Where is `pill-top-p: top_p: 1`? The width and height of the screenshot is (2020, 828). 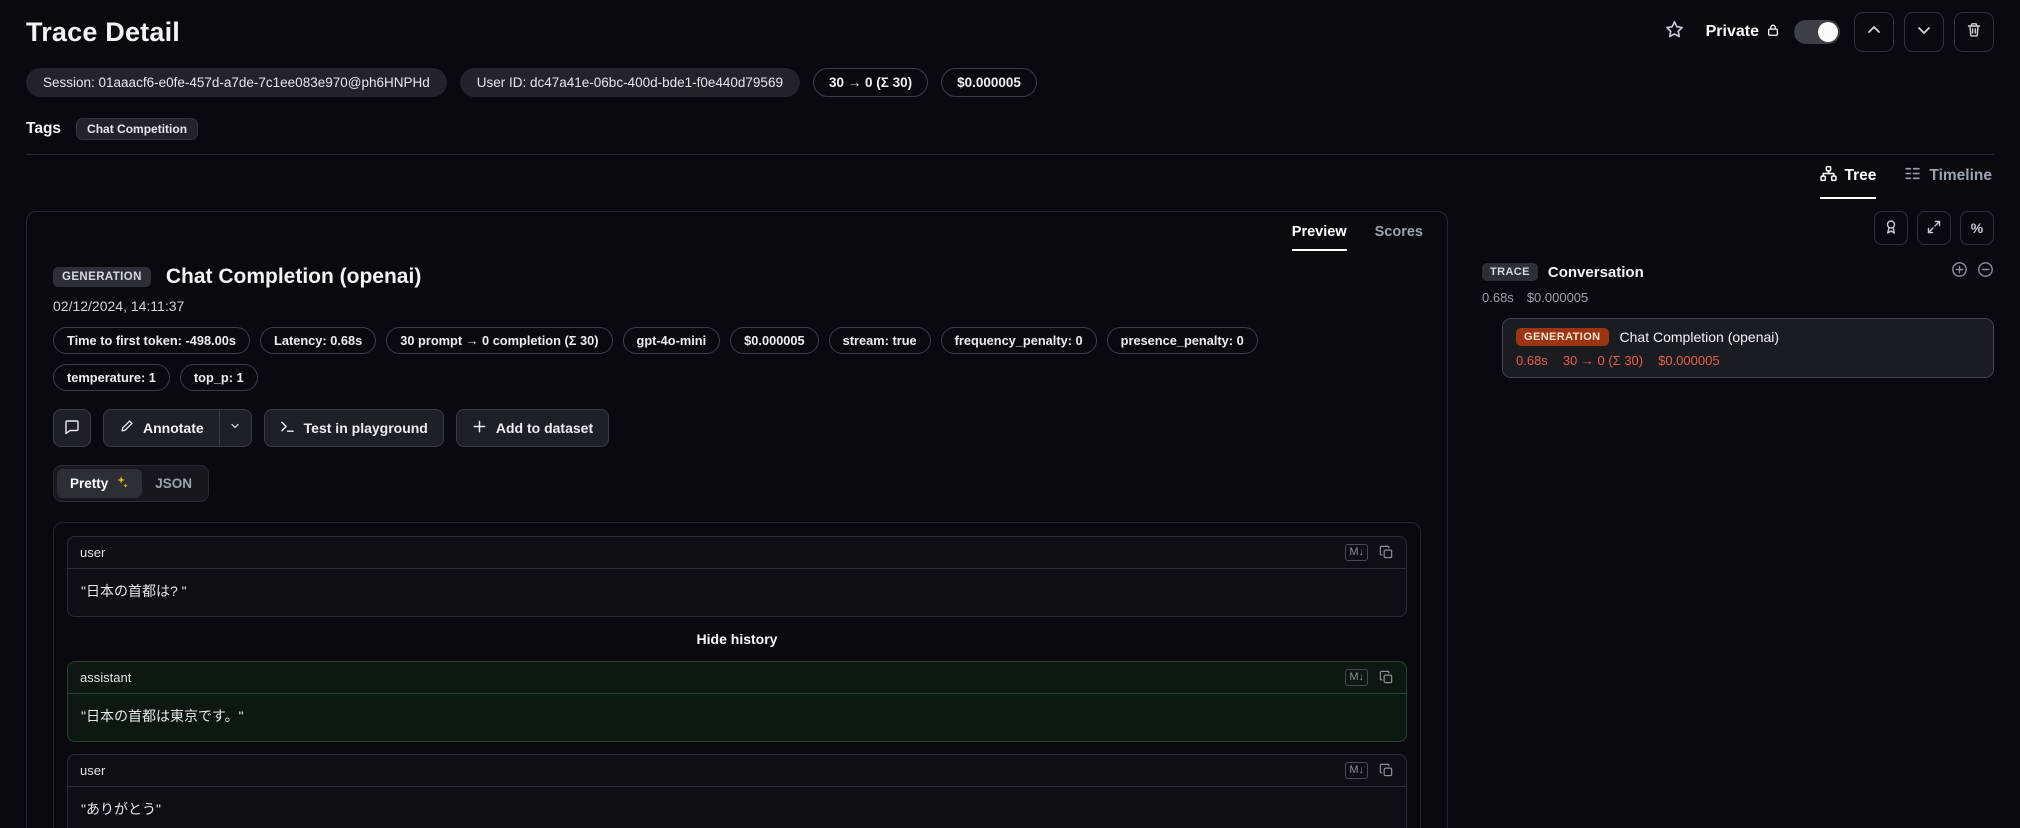
pill-top-p: top_p: 1 is located at coordinates (218, 377).